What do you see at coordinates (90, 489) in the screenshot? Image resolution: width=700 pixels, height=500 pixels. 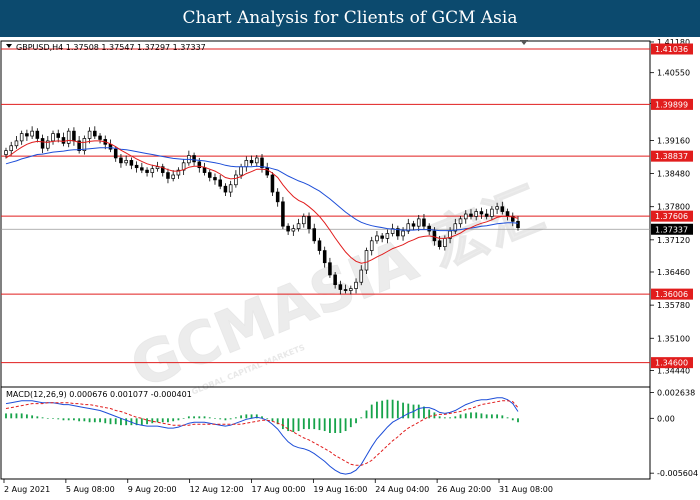 I see `time-tick-label: 5 Aug 08:00` at bounding box center [90, 489].